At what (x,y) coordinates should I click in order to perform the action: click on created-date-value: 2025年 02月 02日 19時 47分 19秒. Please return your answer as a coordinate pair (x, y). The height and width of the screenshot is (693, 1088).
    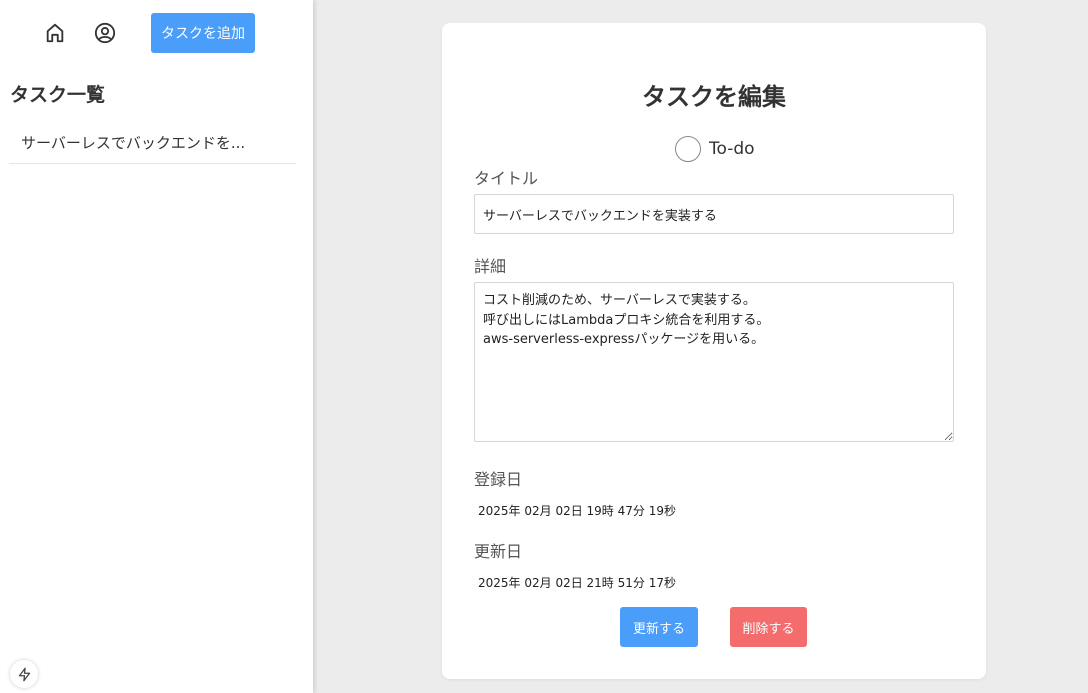
    Looking at the image, I should click on (577, 511).